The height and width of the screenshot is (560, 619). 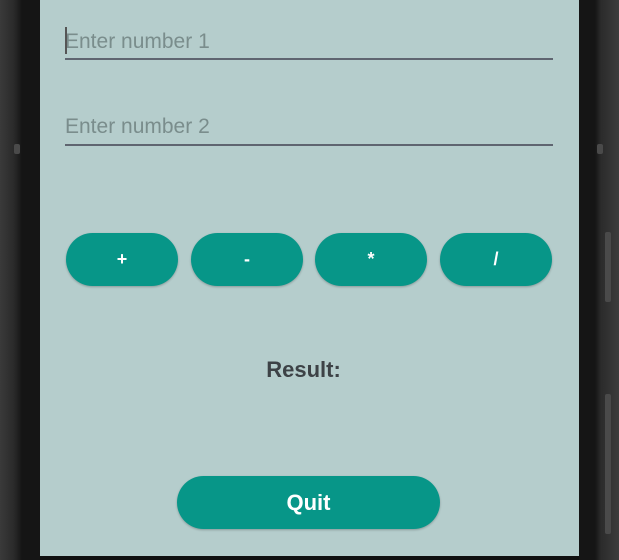 What do you see at coordinates (309, 59) in the screenshot?
I see `number-1-underline` at bounding box center [309, 59].